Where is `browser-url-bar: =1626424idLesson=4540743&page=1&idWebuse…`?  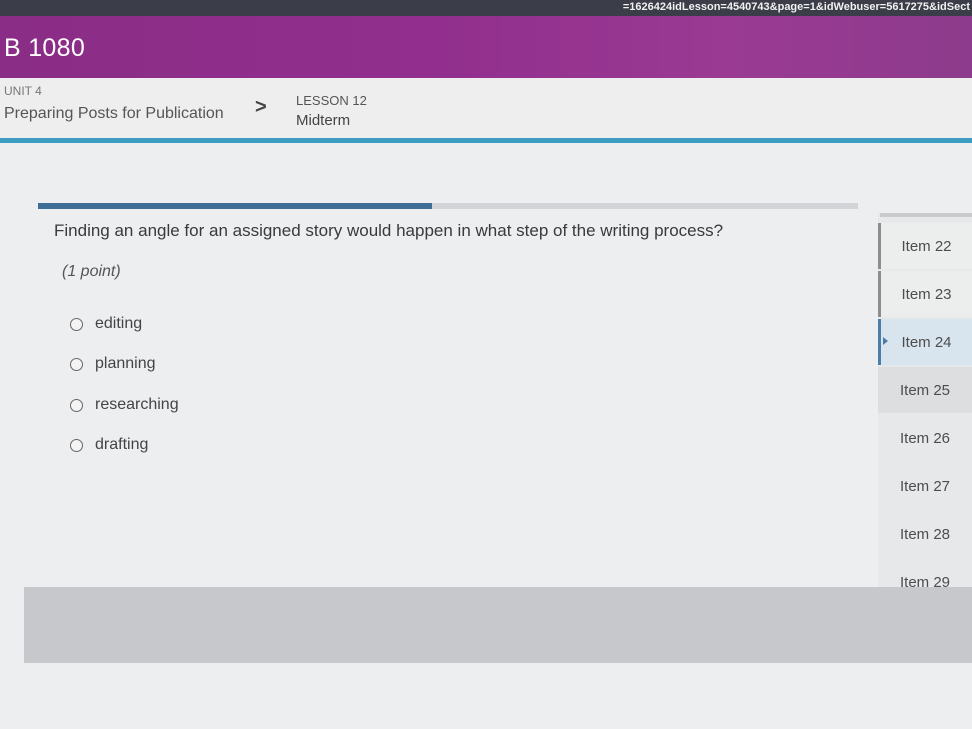 browser-url-bar: =1626424idLesson=4540743&page=1&idWebuse… is located at coordinates (486, 8).